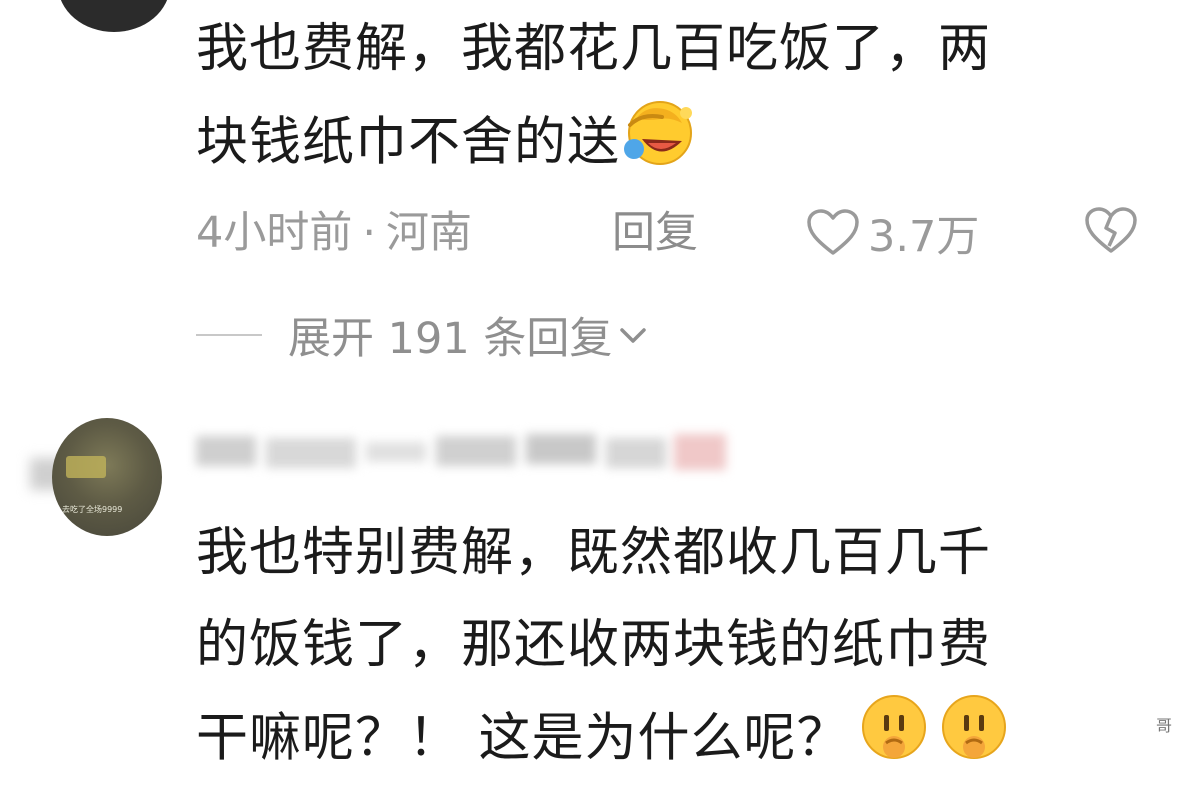 This screenshot has width=1200, height=792. I want to click on avatar, so click(114, 16).